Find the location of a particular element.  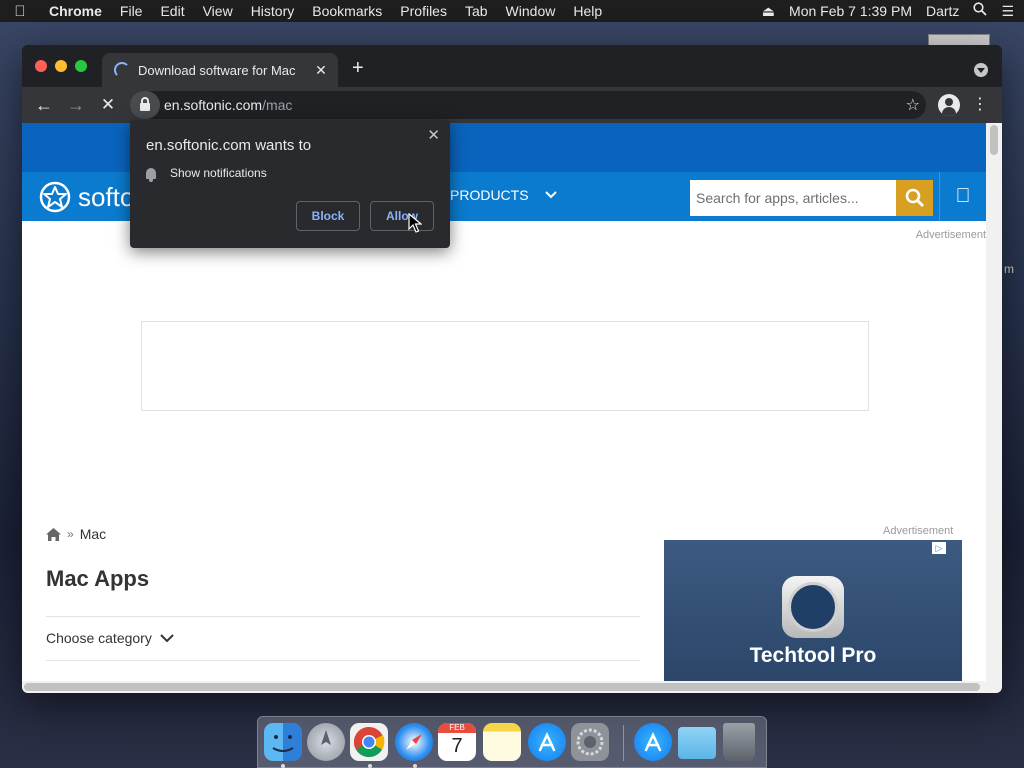

home-icon is located at coordinates (53, 534).